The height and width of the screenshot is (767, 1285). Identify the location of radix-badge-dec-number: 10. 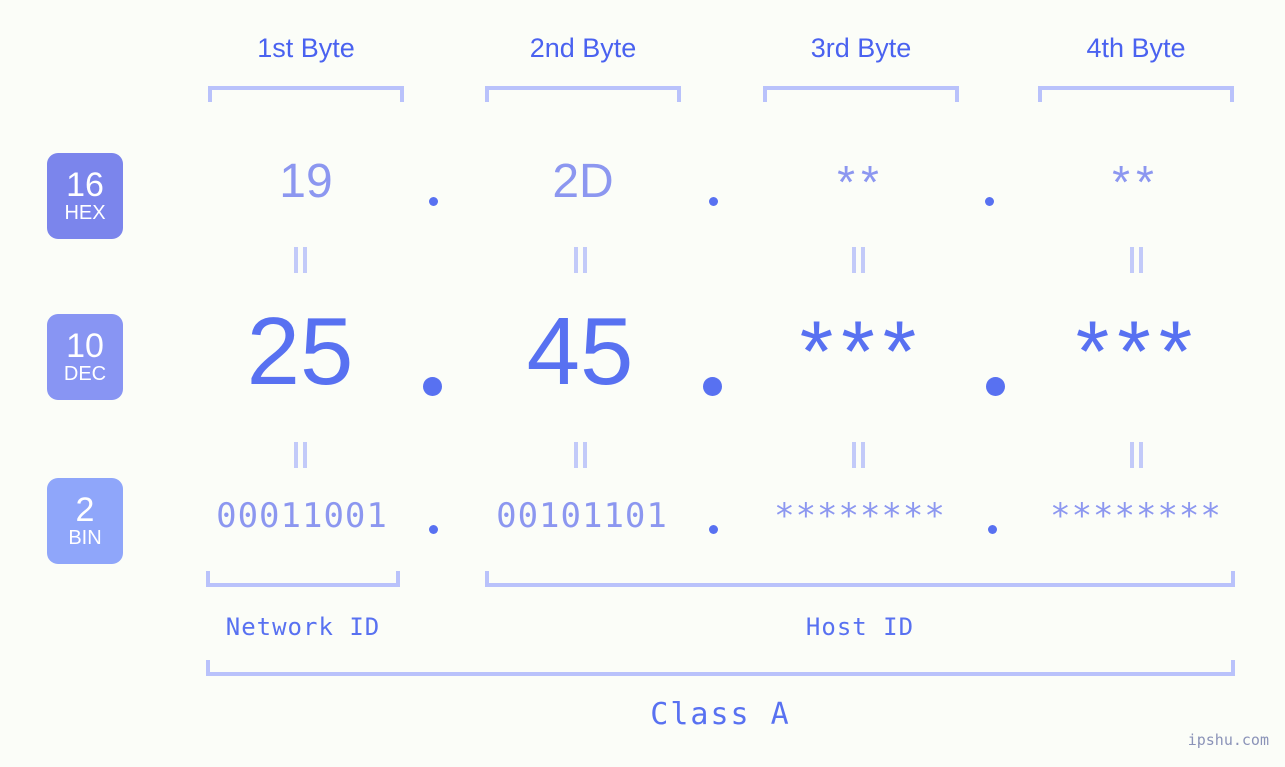
(85, 346).